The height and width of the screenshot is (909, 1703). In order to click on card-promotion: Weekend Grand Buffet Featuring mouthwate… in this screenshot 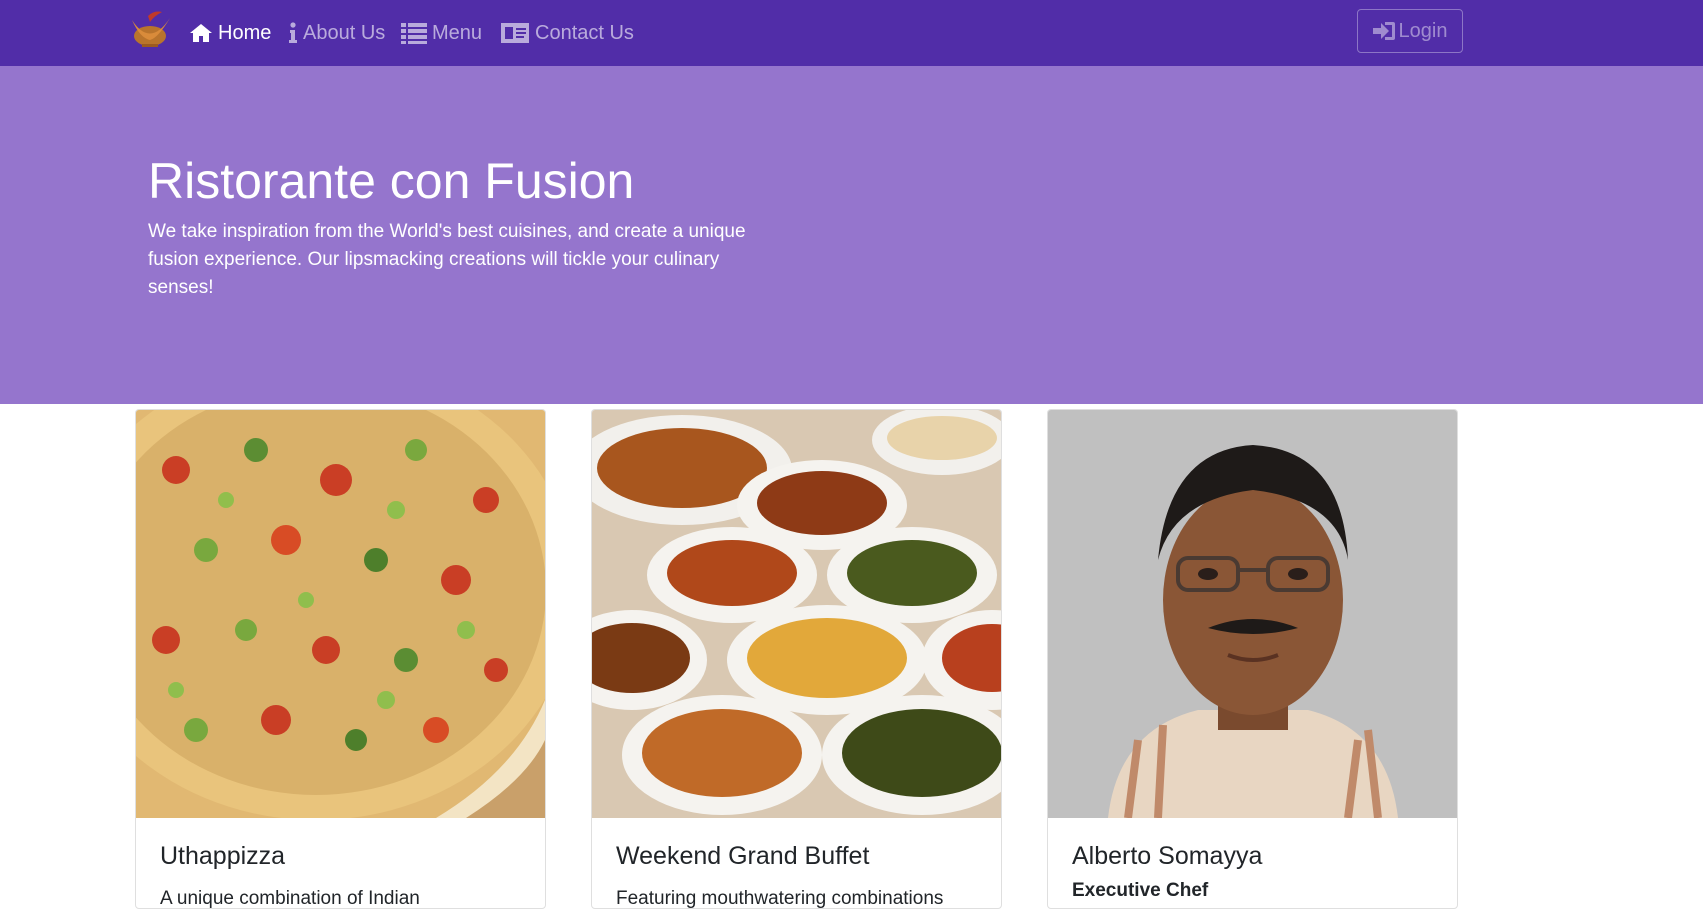, I will do `click(796, 659)`.